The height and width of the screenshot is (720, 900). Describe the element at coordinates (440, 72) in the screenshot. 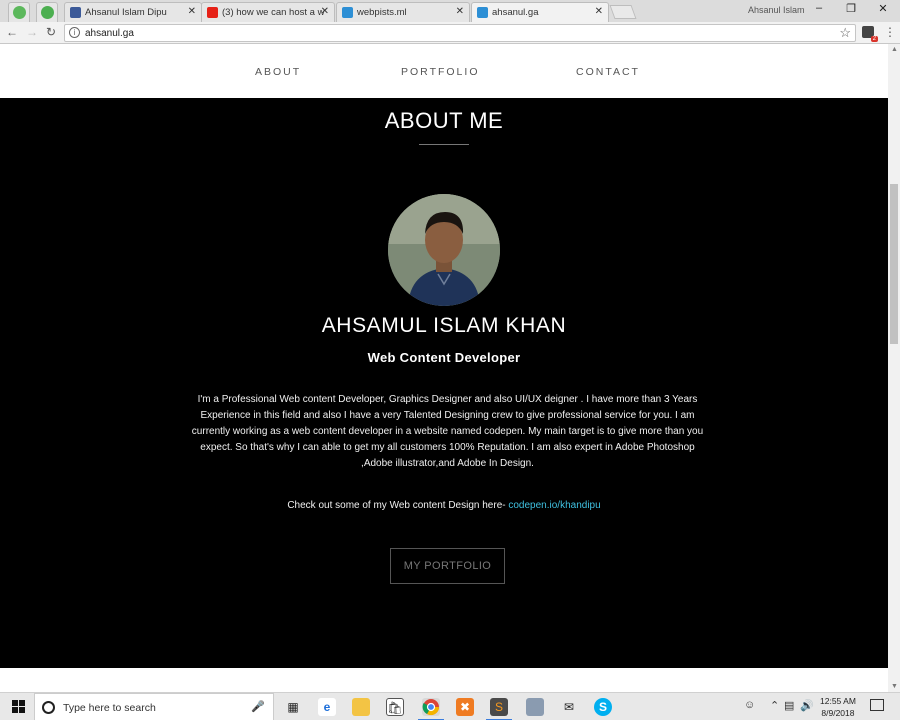

I see `nav-portfolio-link: PORTFOLIO` at that location.